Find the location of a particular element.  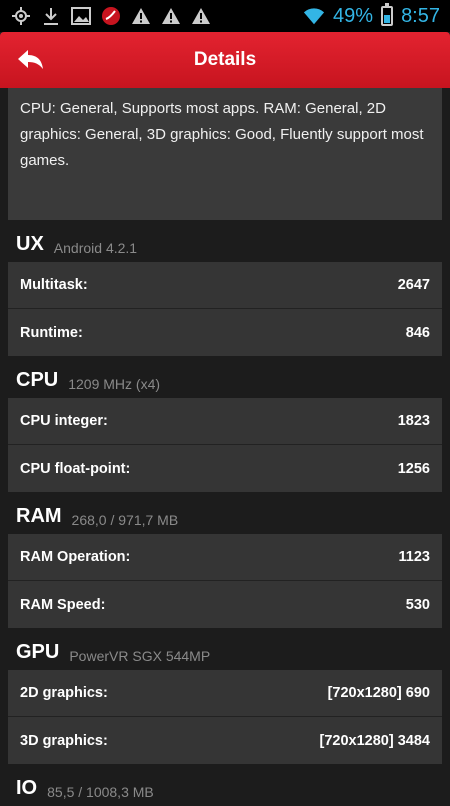

page-title: Details is located at coordinates (225, 59).